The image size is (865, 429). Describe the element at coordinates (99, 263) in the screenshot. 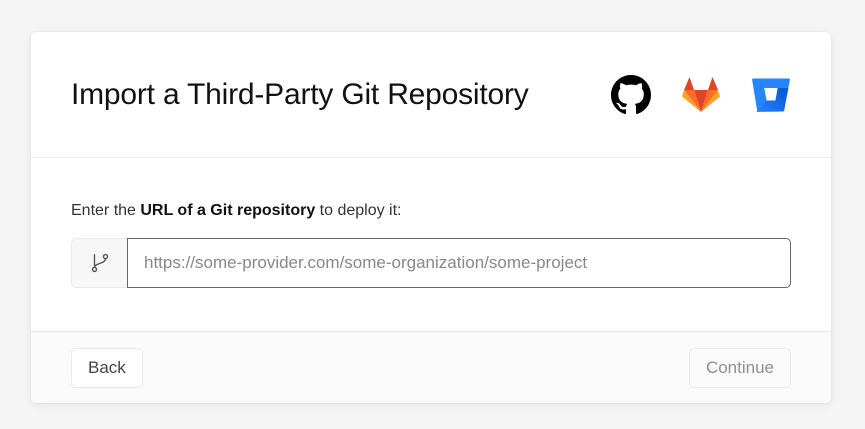

I see `git-branch-icon` at that location.